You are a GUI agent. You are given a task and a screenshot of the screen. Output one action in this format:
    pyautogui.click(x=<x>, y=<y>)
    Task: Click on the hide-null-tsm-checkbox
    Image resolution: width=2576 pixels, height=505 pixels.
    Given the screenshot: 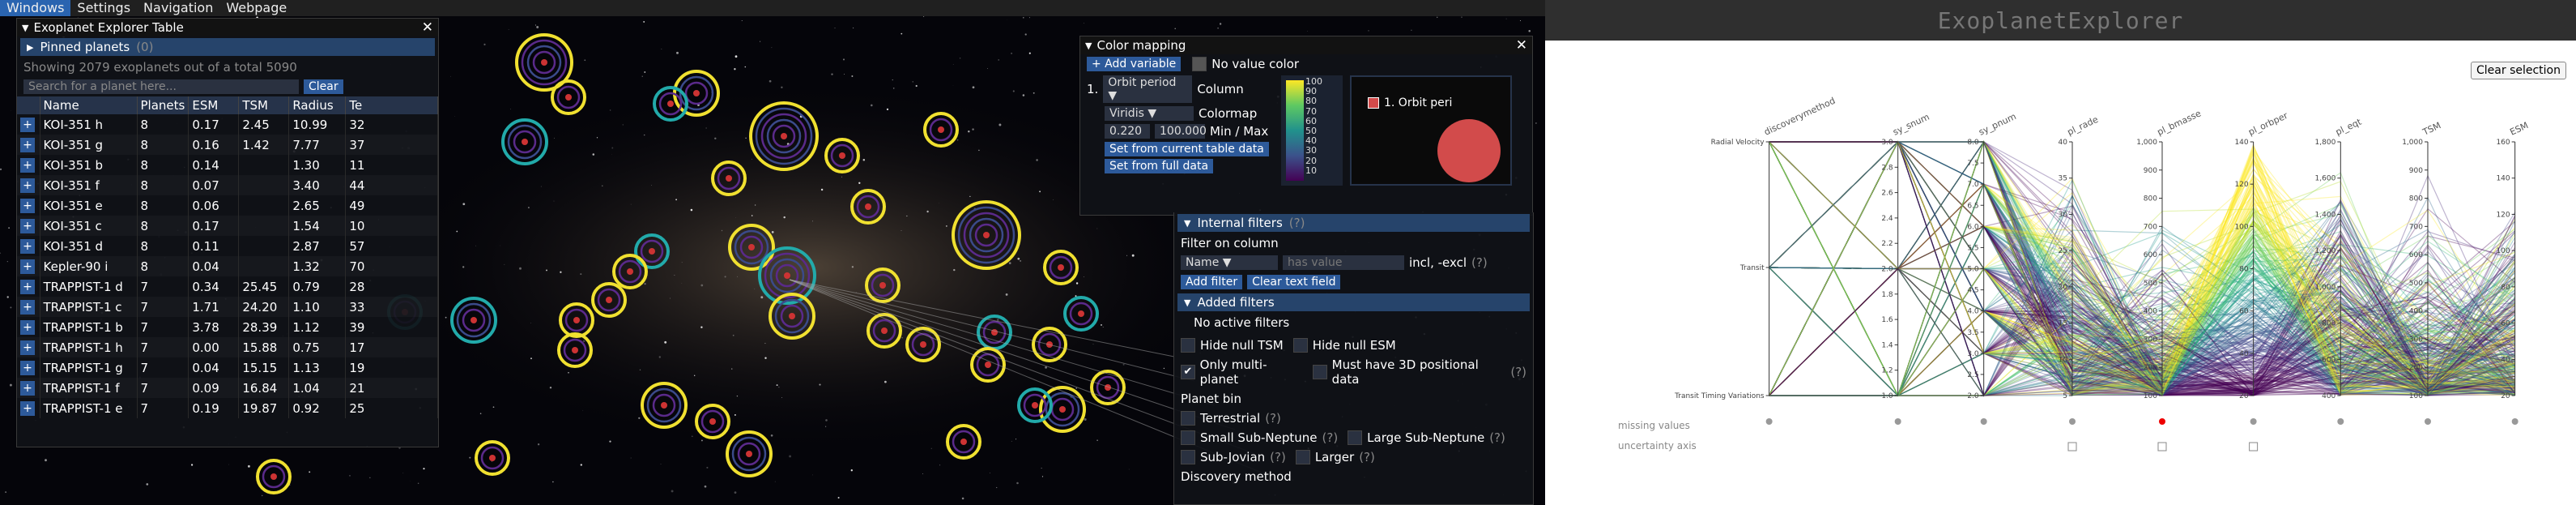 What is the action you would take?
    pyautogui.click(x=1188, y=345)
    